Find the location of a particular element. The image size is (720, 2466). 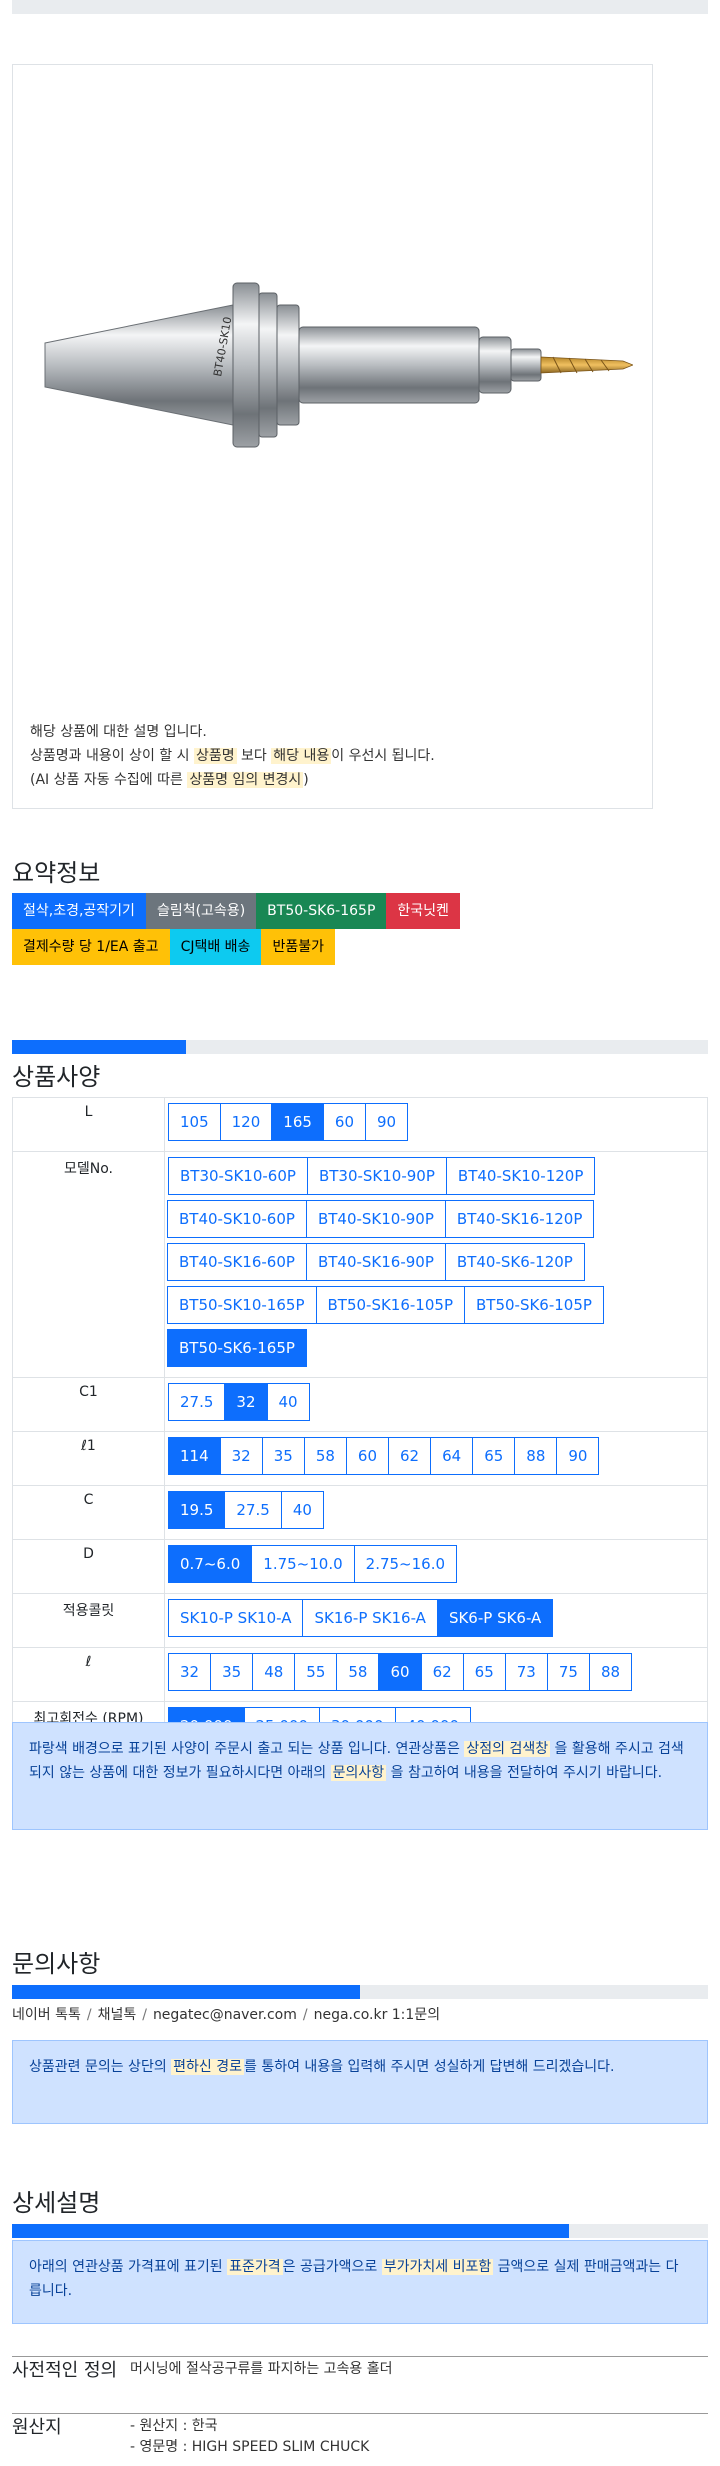

contact-email: negatec@naver.com is located at coordinates (225, 2015).